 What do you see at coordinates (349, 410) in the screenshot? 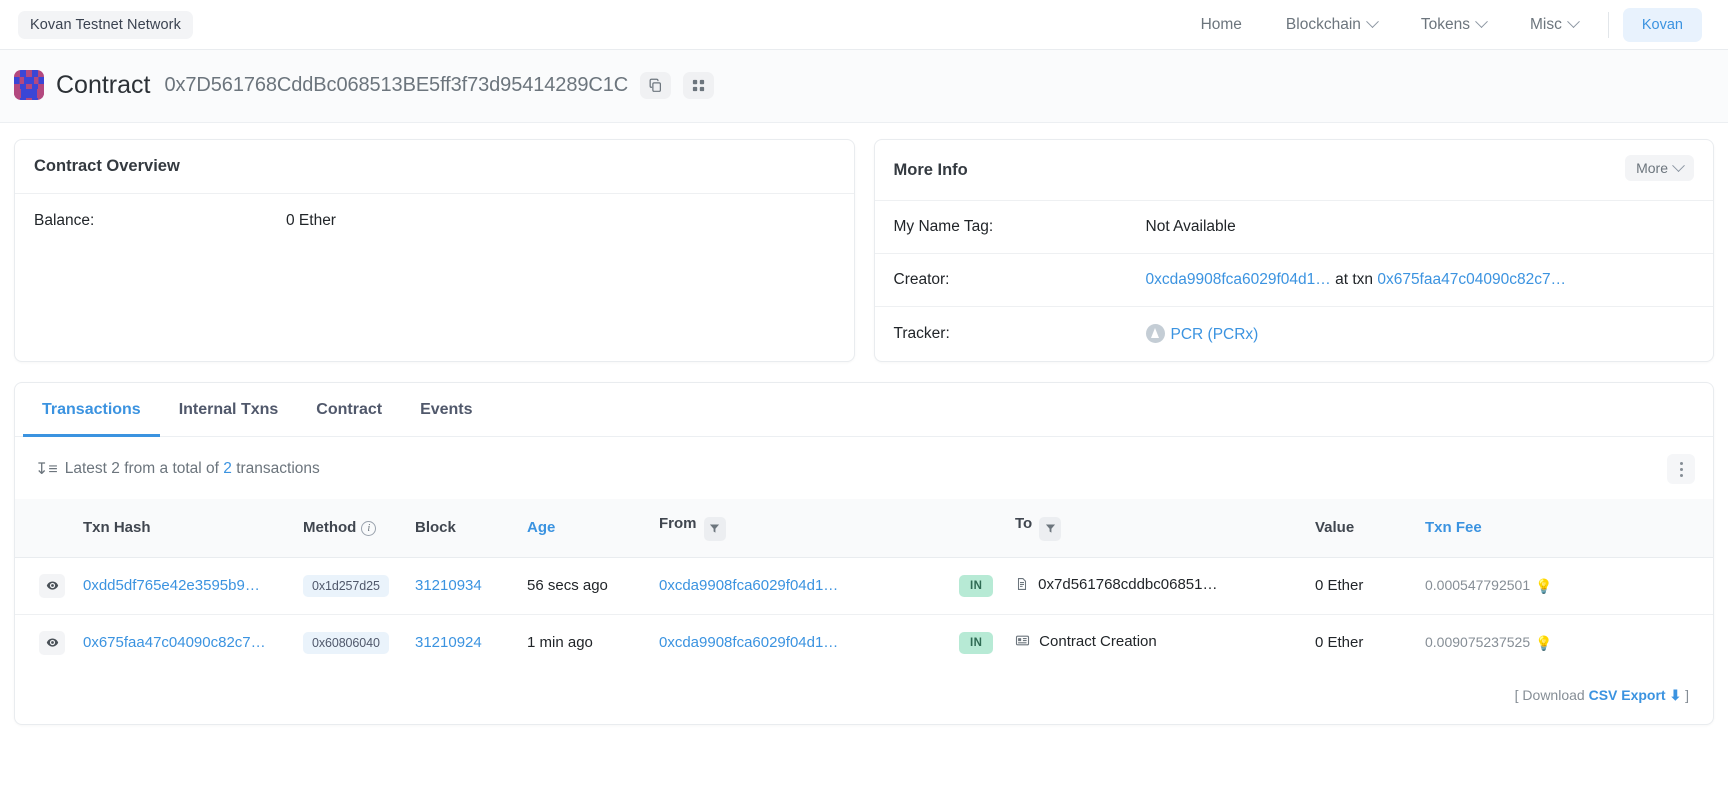
I see `tab-contract: Contract` at bounding box center [349, 410].